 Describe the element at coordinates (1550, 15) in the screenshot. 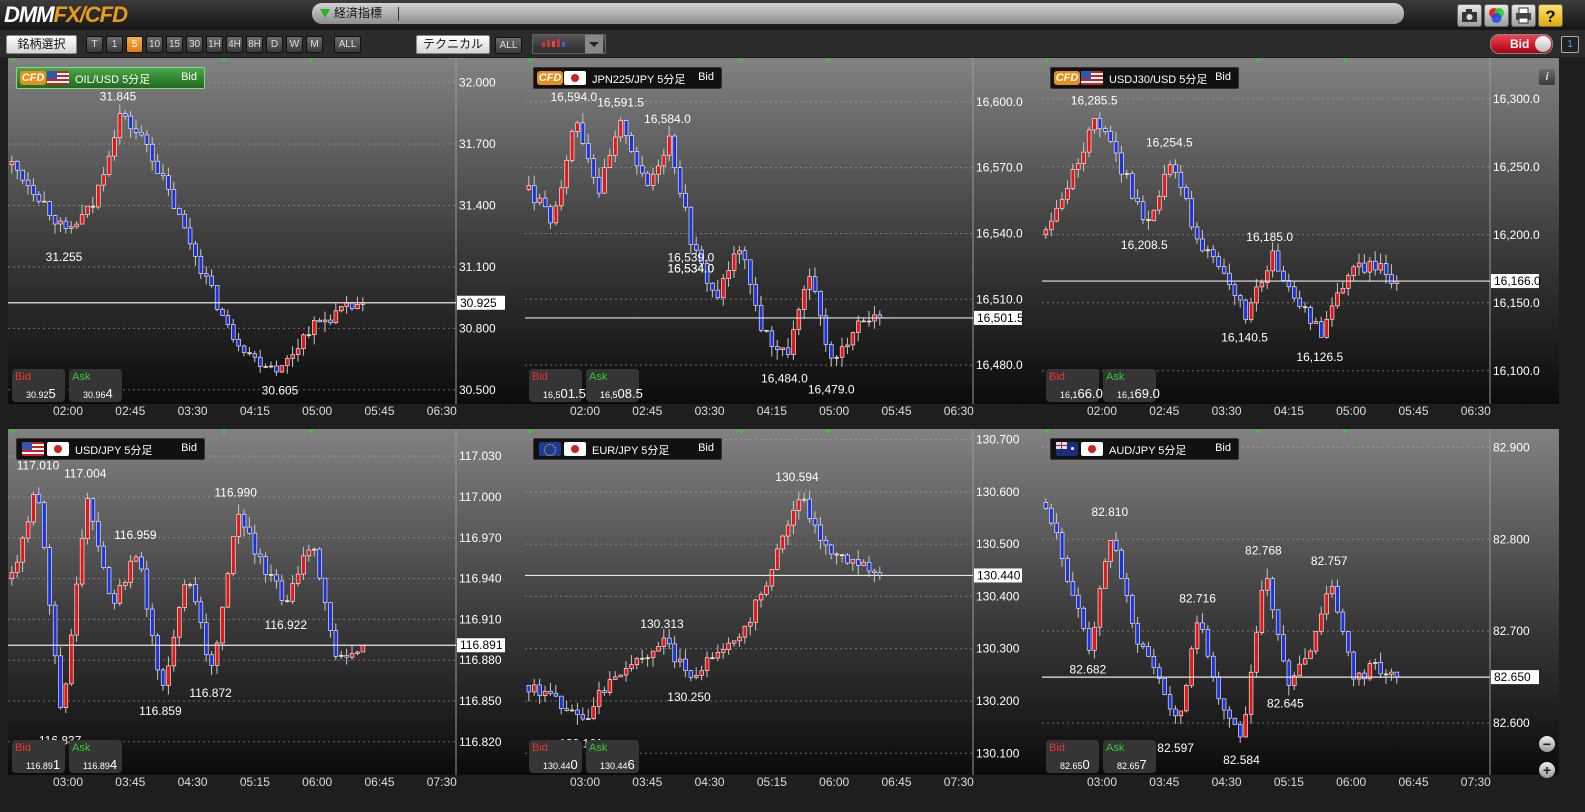

I see `help-icon: ?` at that location.